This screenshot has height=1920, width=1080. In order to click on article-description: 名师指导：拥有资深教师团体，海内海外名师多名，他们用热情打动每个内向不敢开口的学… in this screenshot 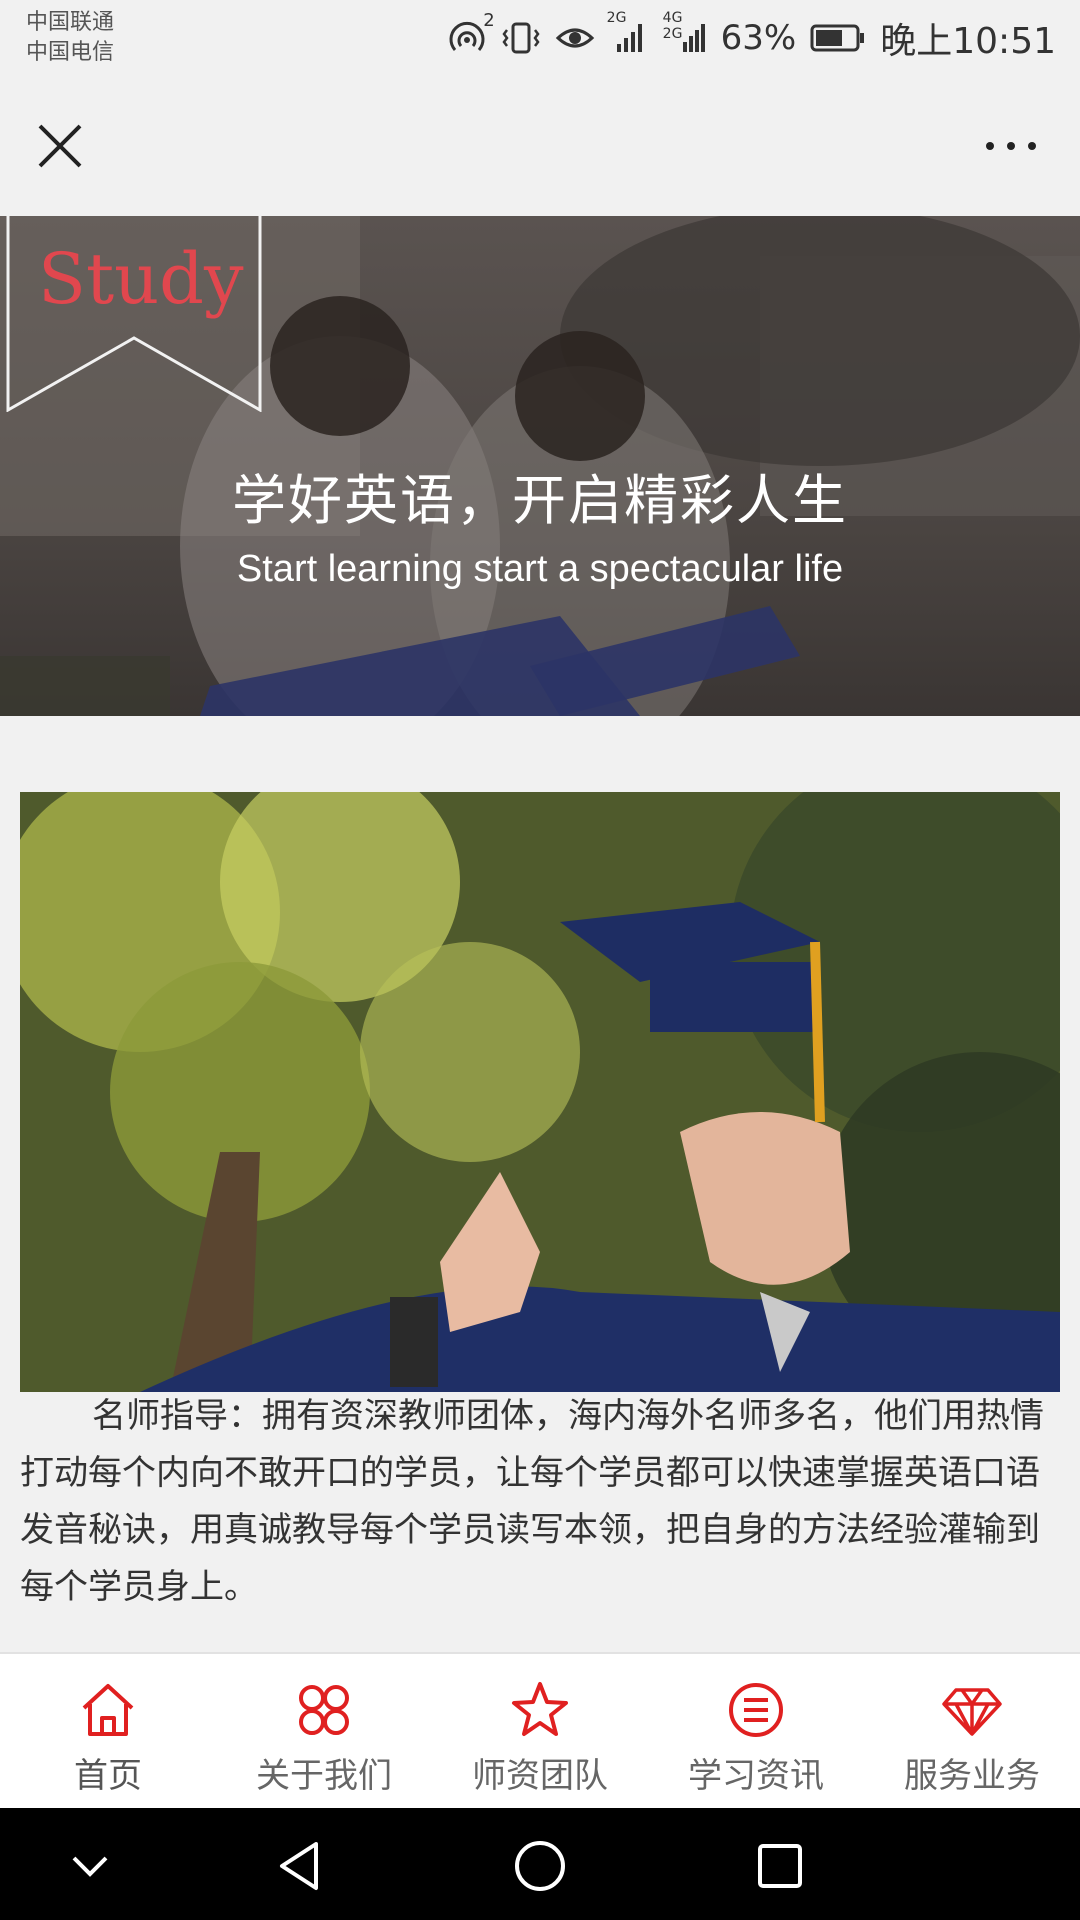, I will do `click(532, 1501)`.